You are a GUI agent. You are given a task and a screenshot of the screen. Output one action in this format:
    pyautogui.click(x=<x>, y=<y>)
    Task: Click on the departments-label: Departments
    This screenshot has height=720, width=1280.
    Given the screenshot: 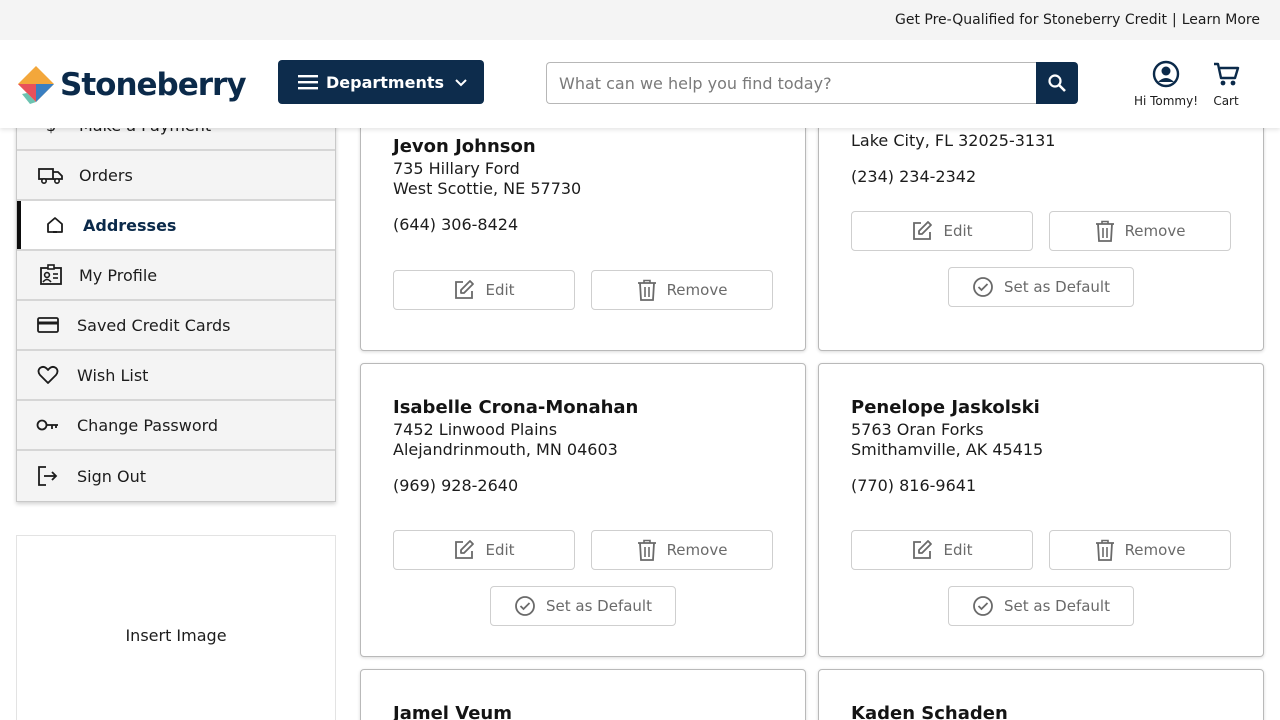 What is the action you would take?
    pyautogui.click(x=385, y=82)
    